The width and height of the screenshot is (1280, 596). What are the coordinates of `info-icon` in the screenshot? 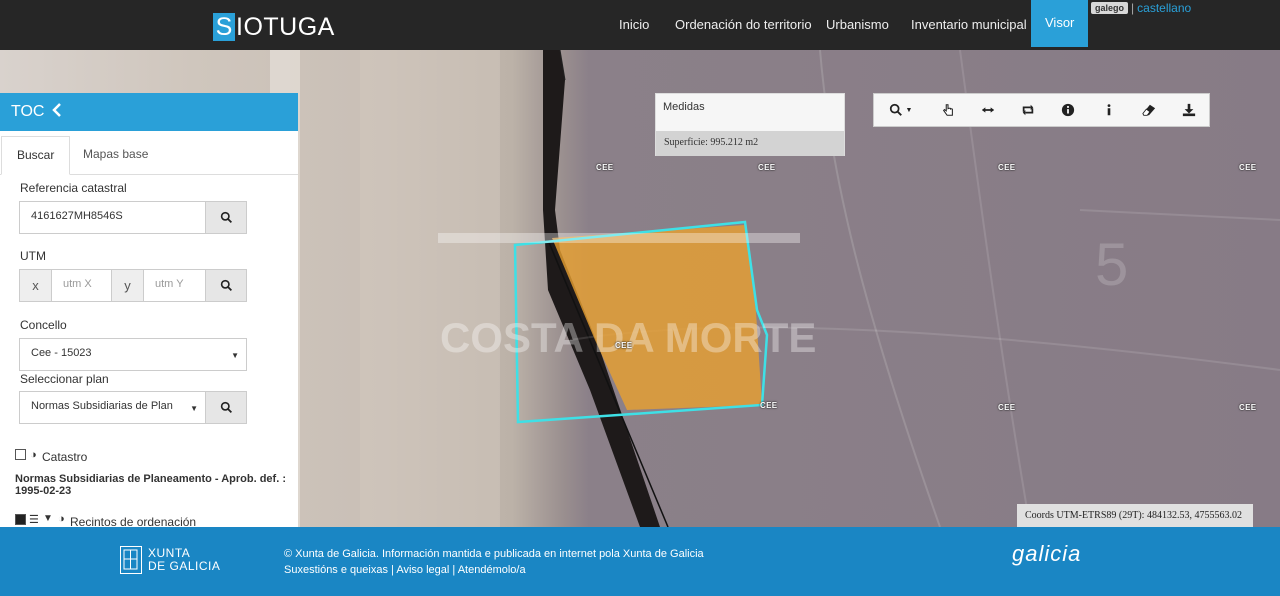 It's located at (1108, 110).